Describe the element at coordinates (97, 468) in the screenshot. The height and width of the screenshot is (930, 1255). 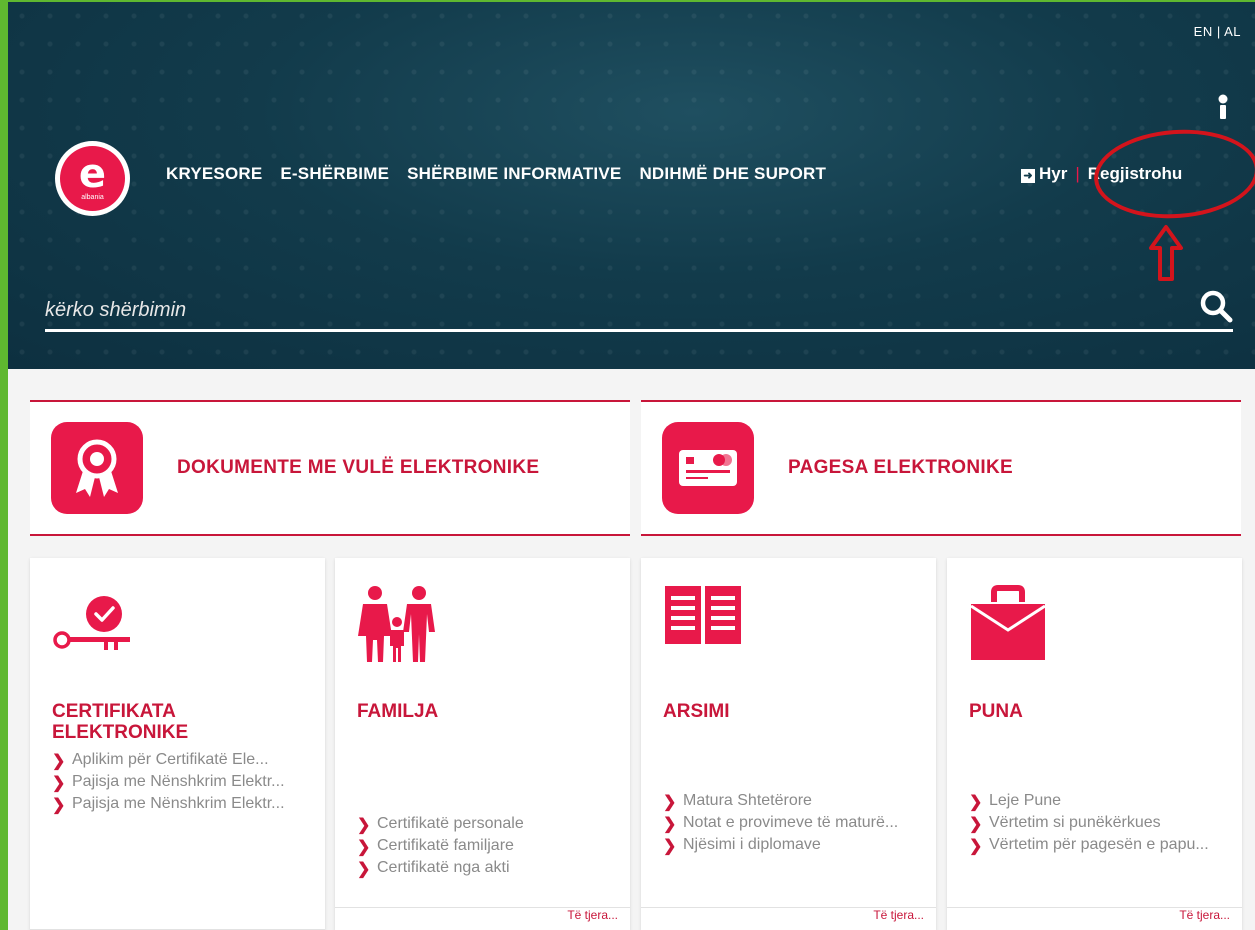
I see `award-ribbon-icon` at that location.